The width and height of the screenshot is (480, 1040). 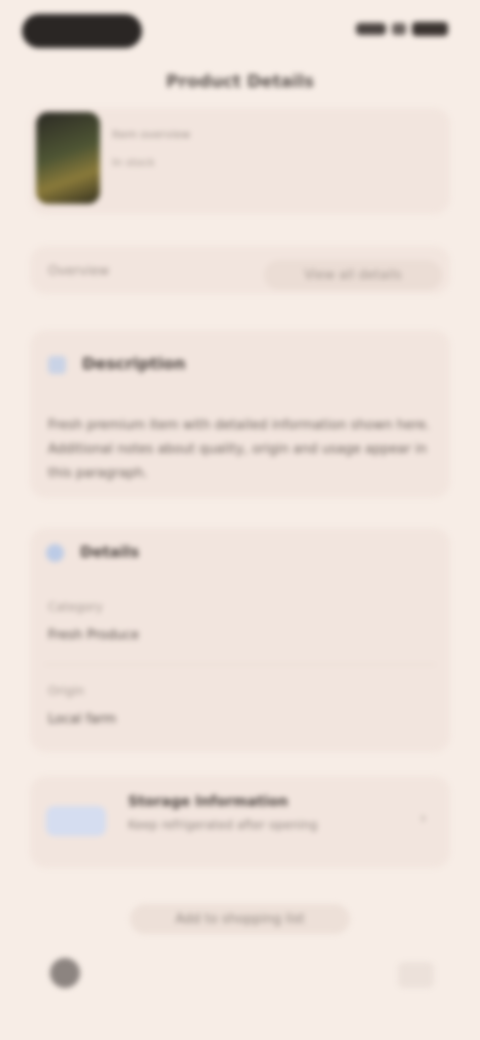 What do you see at coordinates (65, 973) in the screenshot?
I see `avatar` at bounding box center [65, 973].